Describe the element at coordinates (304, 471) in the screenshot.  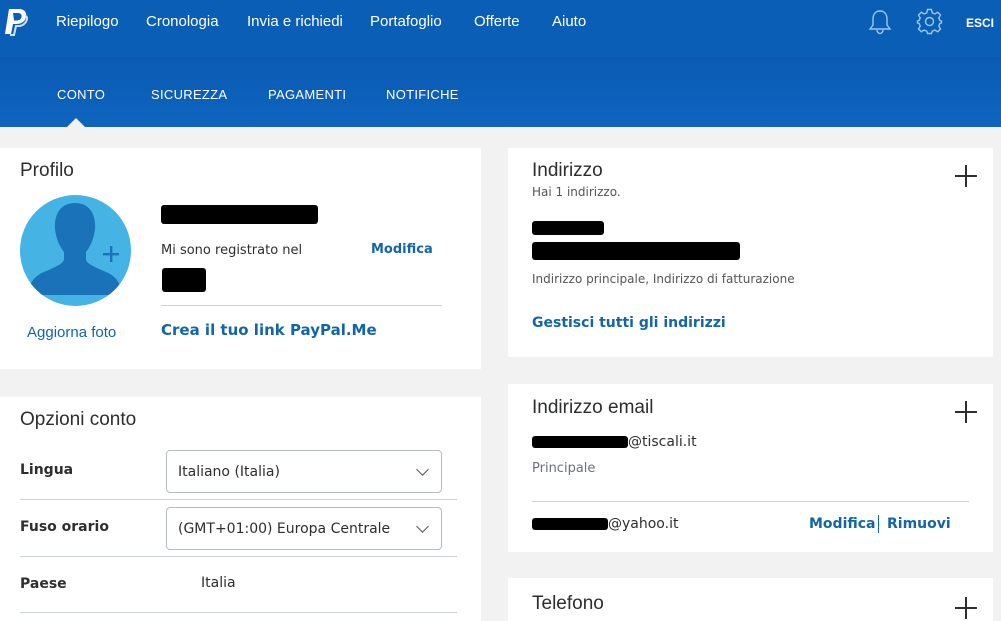
I see `language-select: Italiano (Italia)` at that location.